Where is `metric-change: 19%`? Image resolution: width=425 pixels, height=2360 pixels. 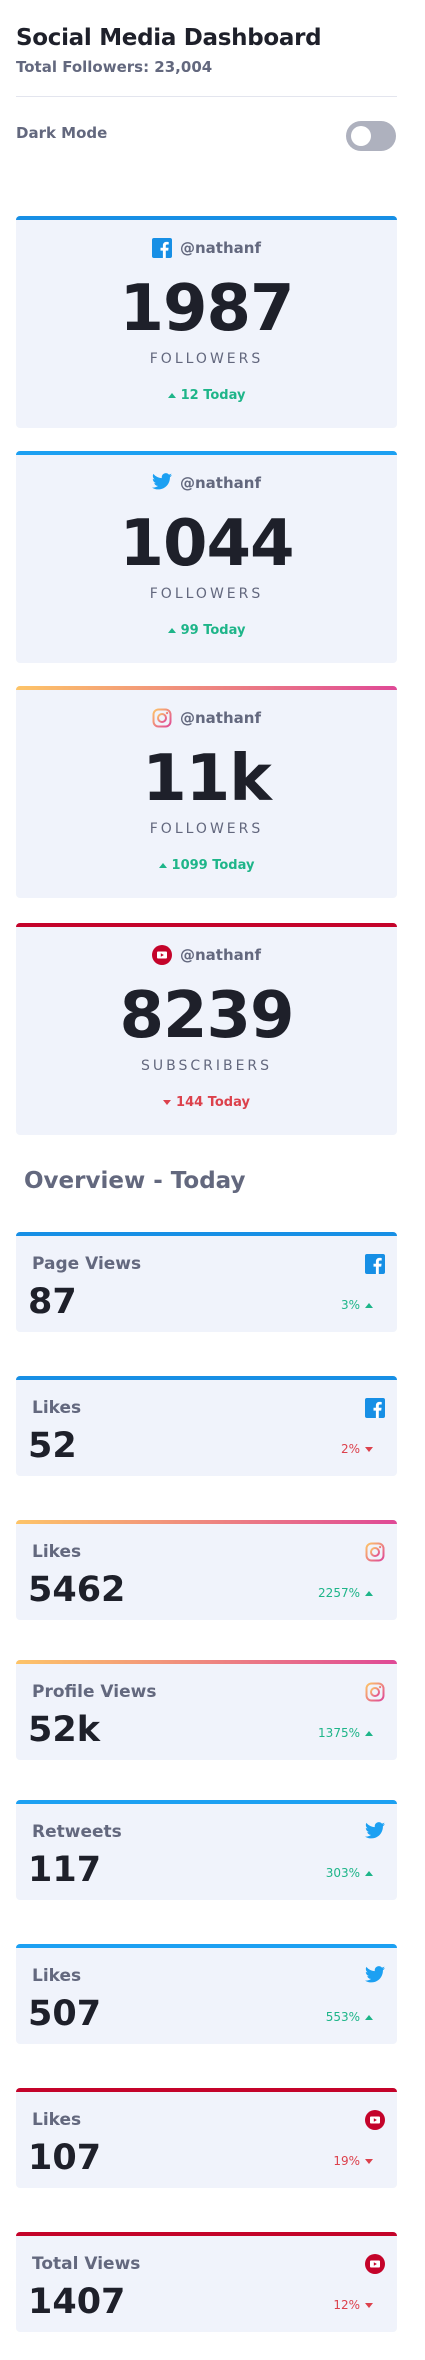
metric-change: 19% is located at coordinates (353, 2161).